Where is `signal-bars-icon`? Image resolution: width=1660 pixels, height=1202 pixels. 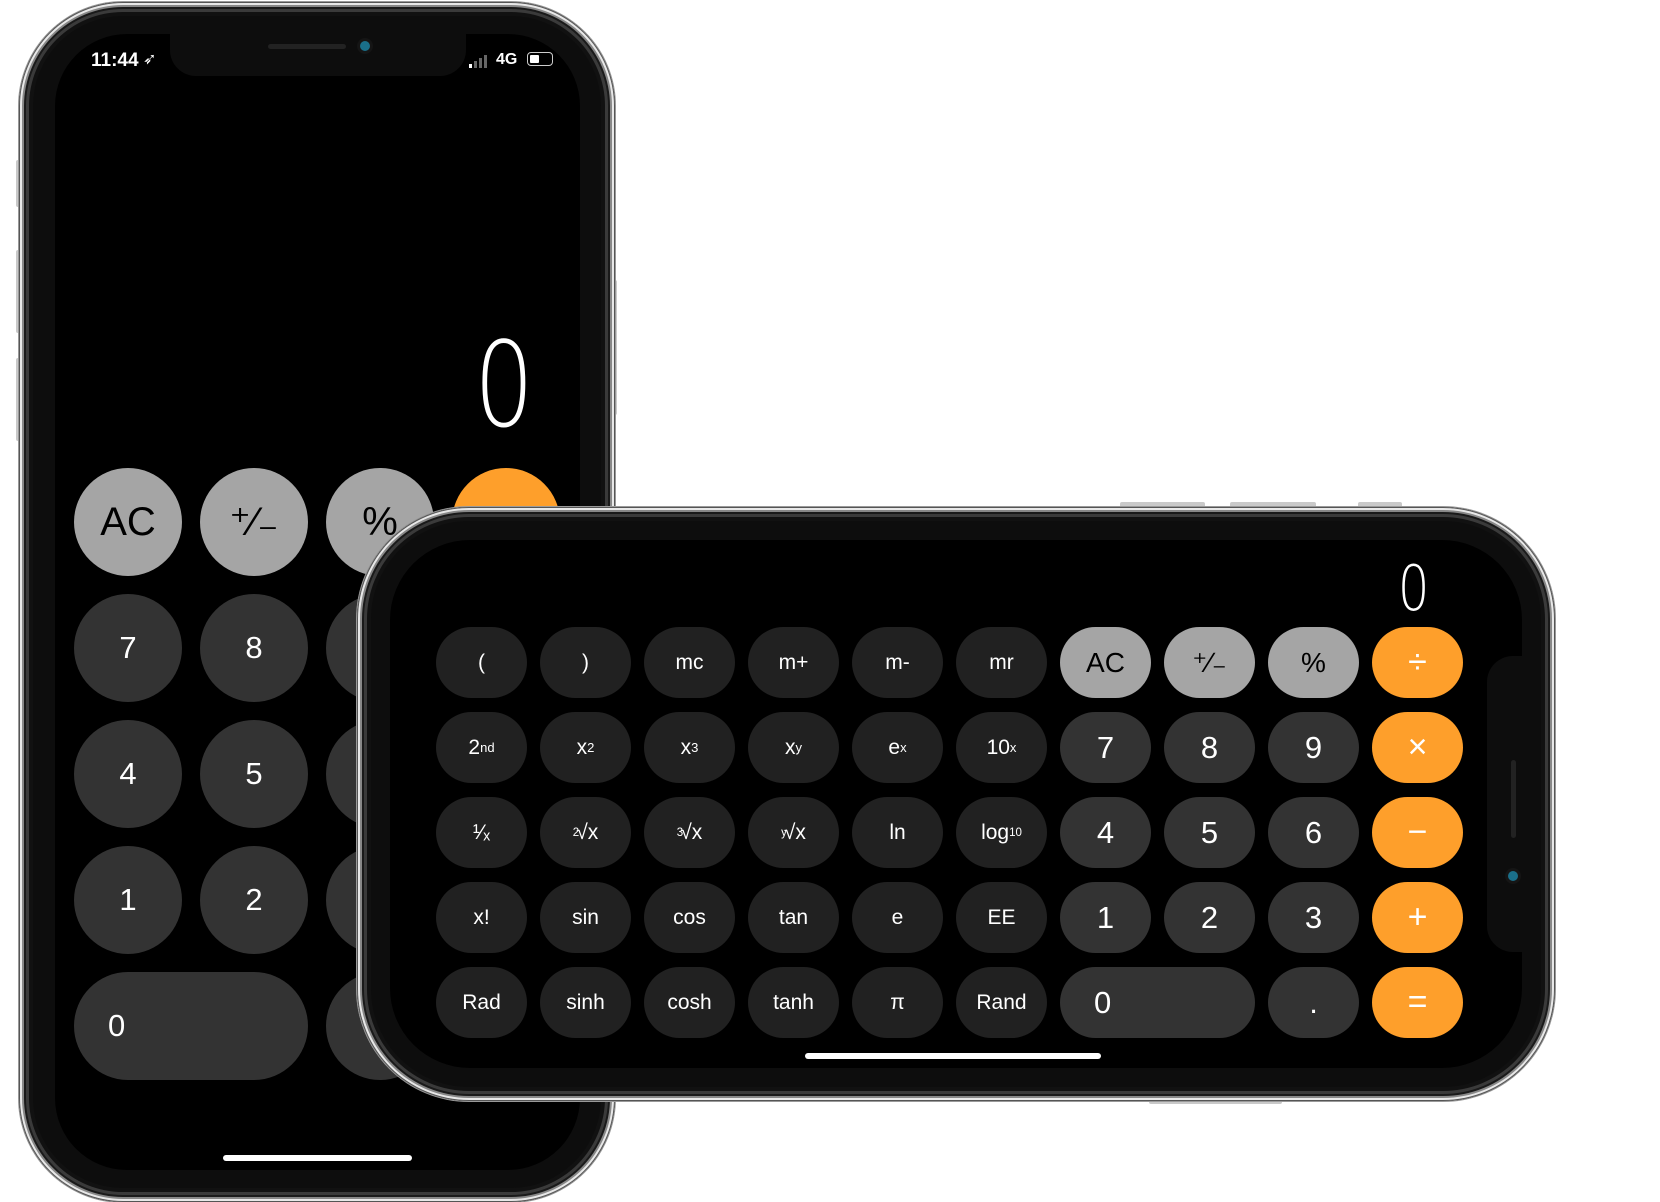
signal-bars-icon is located at coordinates (478, 61).